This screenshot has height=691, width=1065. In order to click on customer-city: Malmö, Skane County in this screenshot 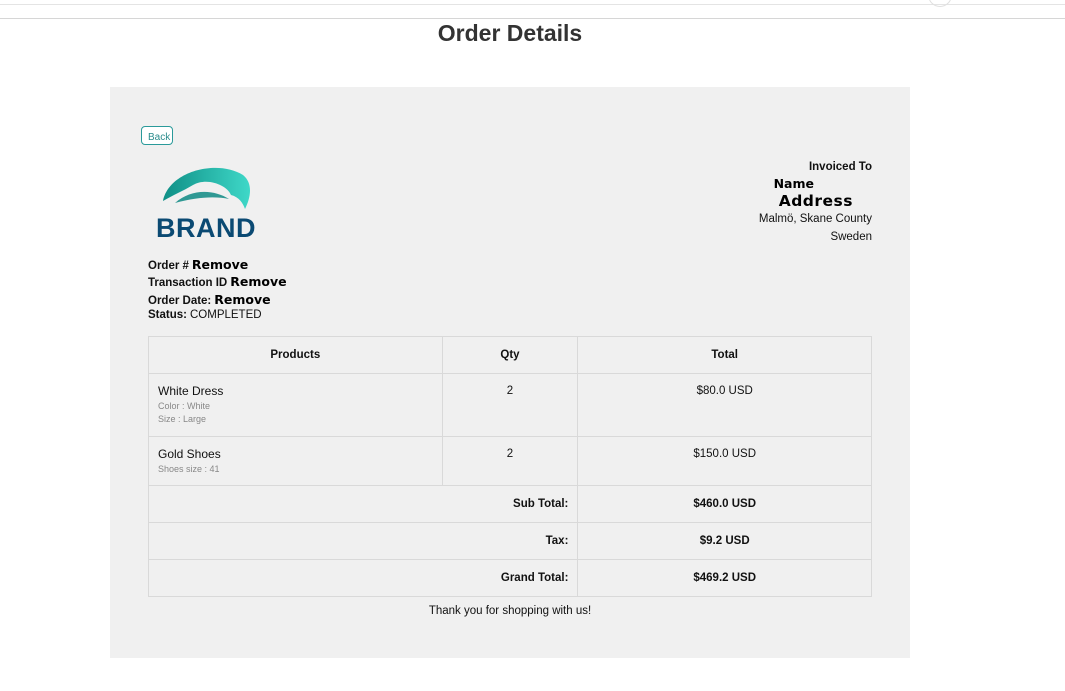, I will do `click(815, 219)`.